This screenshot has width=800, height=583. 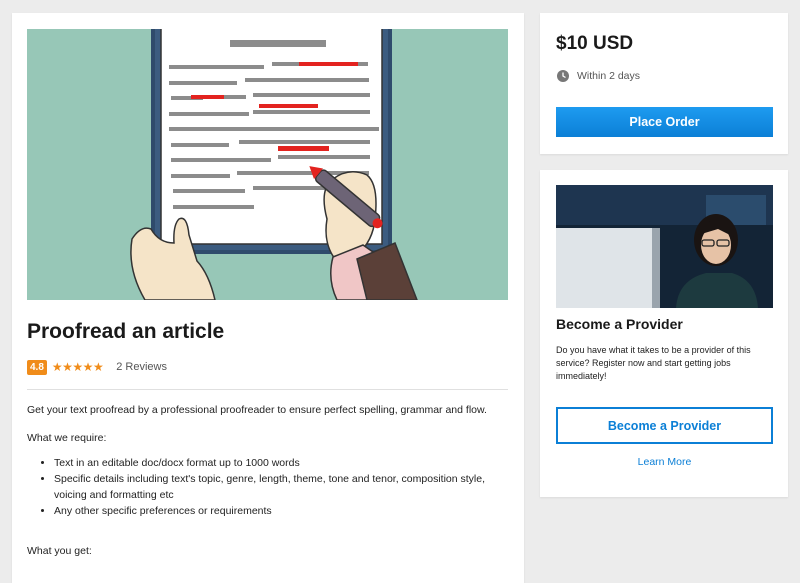 I want to click on order-card: $10 USD Within 2 days Place Order, so click(x=664, y=83).